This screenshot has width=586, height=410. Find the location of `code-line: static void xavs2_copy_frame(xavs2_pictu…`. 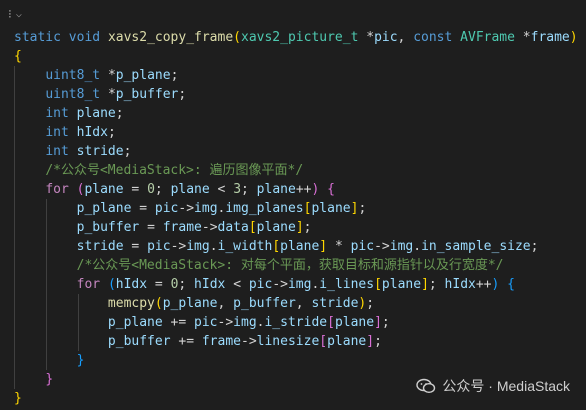

code-line: static void xavs2_copy_frame(xavs2_pictu… is located at coordinates (296, 37).